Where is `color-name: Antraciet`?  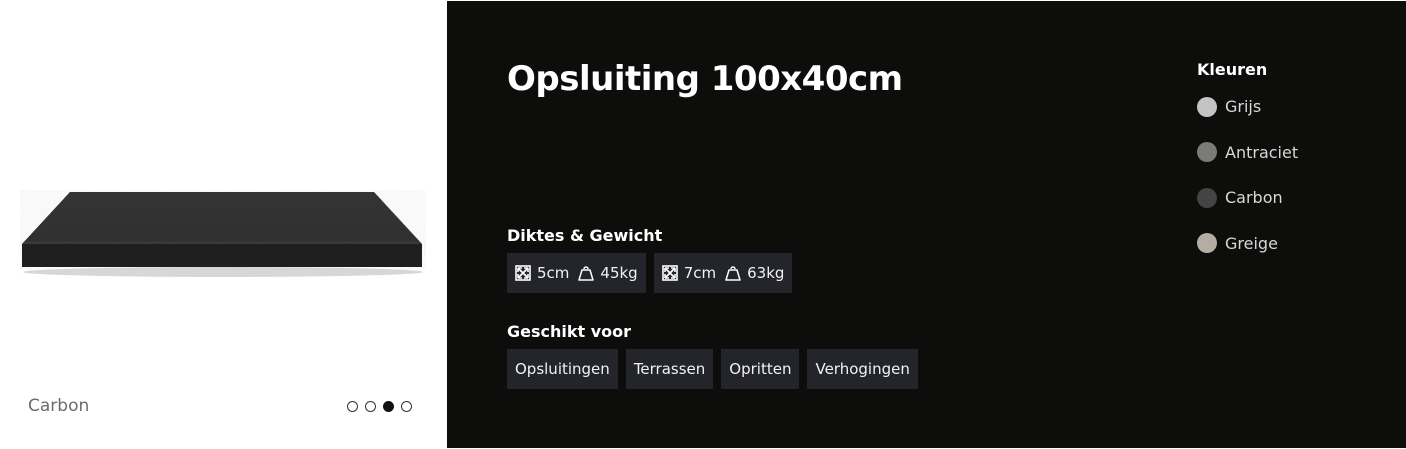 color-name: Antraciet is located at coordinates (1262, 152).